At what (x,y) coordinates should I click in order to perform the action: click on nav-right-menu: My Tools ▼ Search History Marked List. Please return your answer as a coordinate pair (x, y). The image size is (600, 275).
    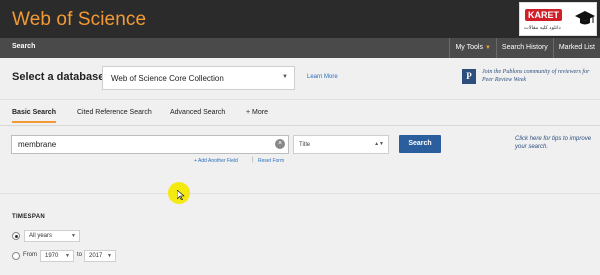
    Looking at the image, I should click on (524, 48).